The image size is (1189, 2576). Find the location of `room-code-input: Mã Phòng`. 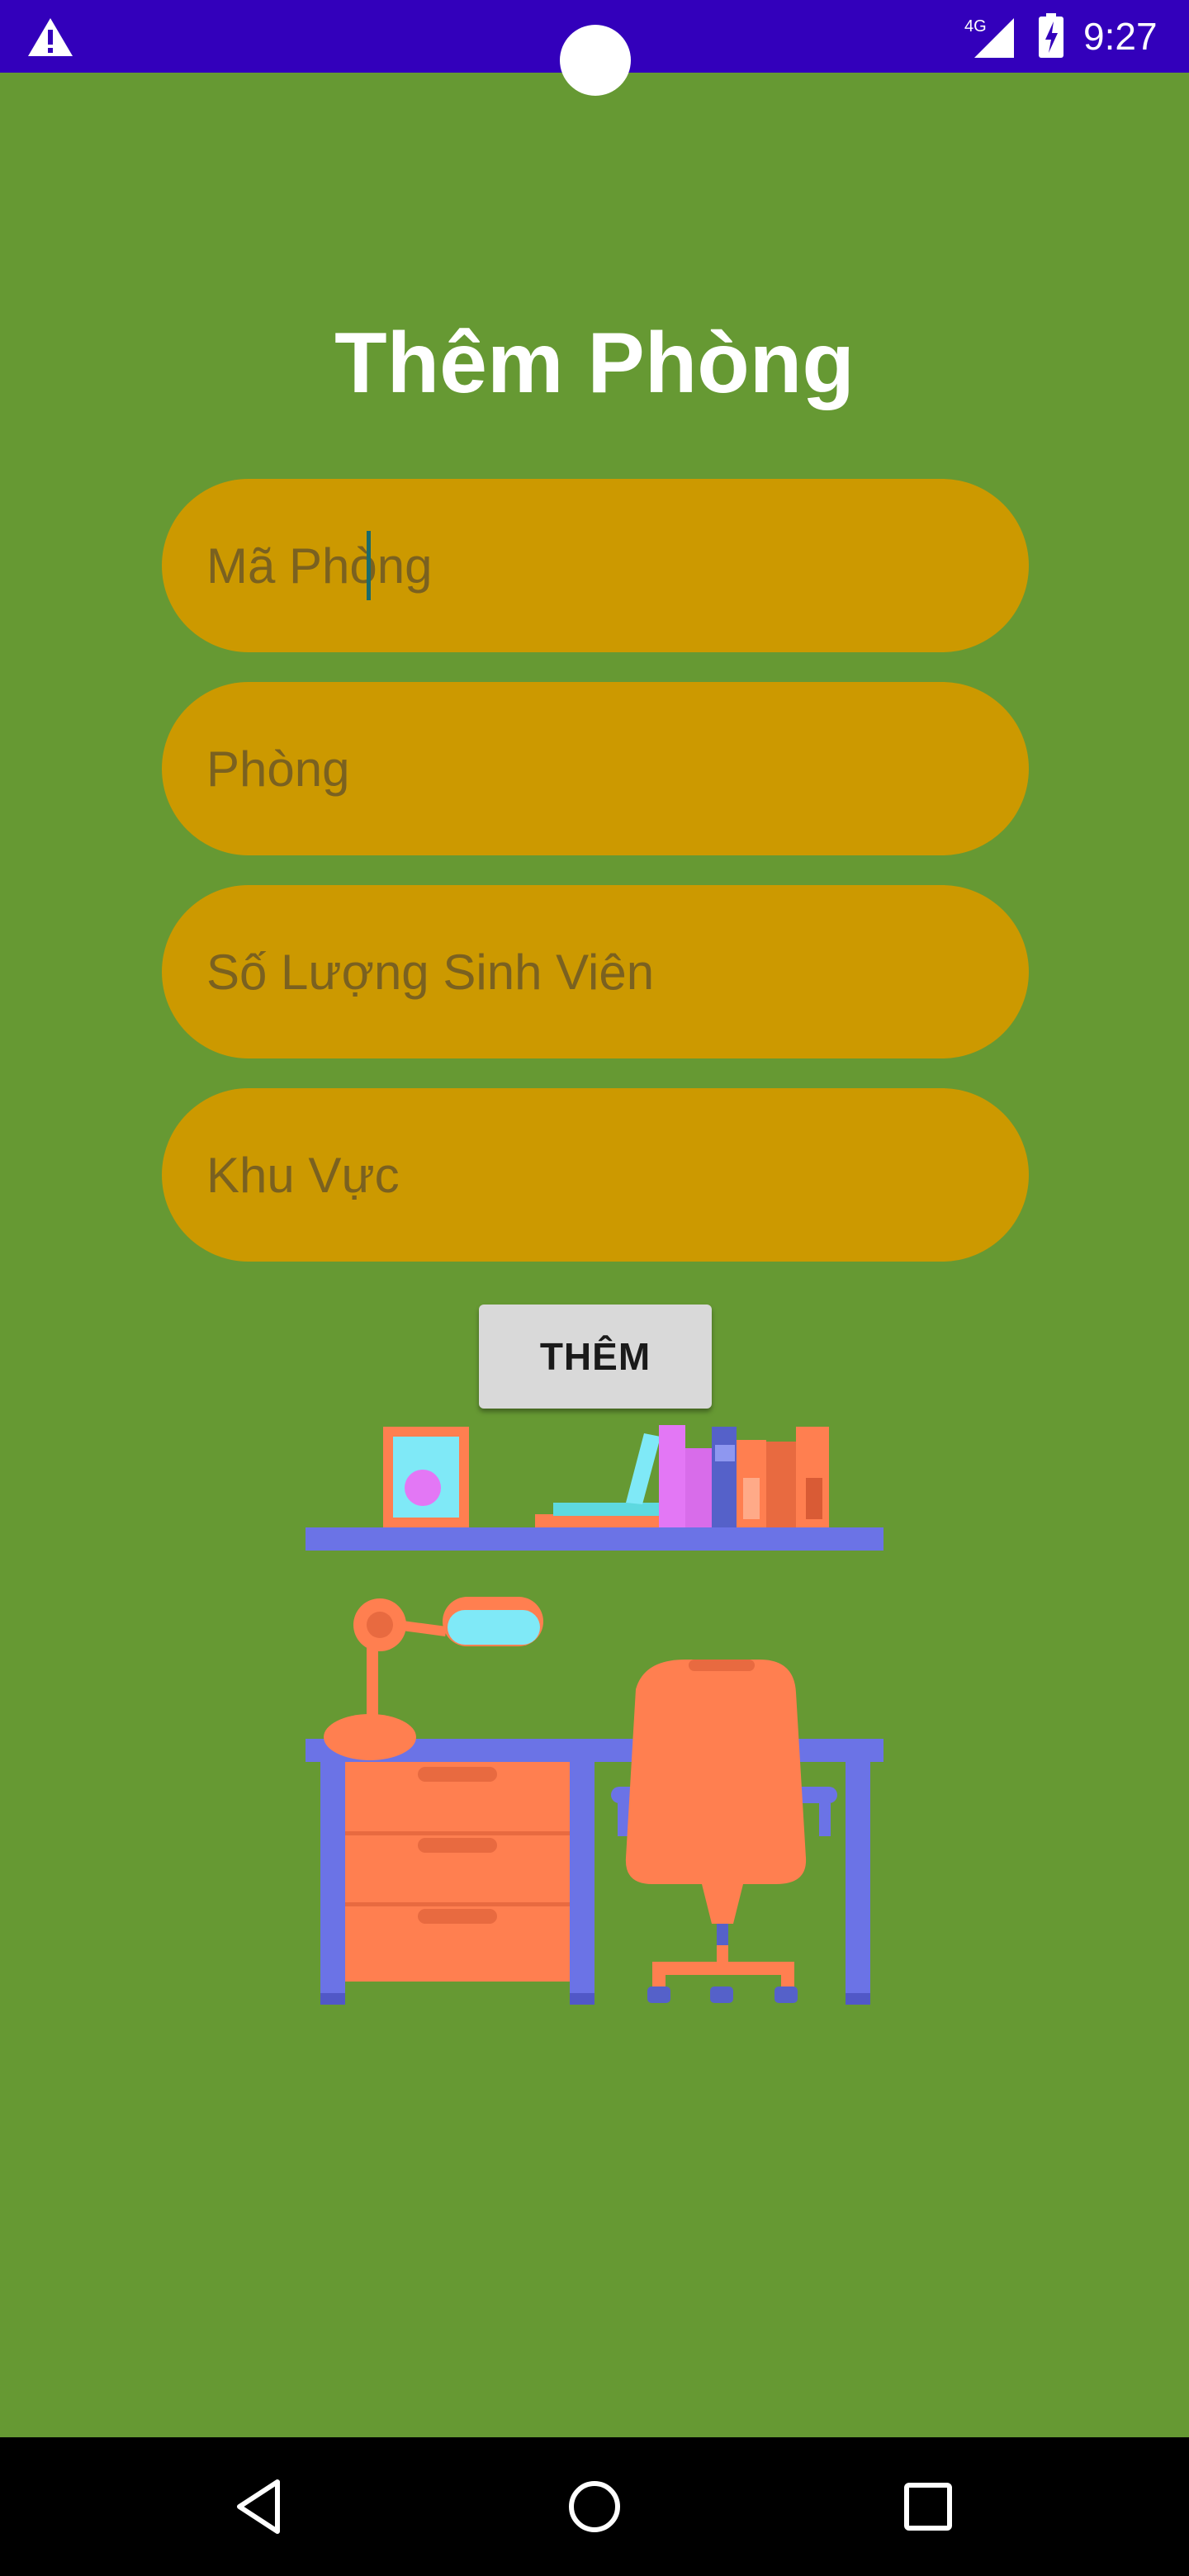

room-code-input: Mã Phòng is located at coordinates (595, 565).